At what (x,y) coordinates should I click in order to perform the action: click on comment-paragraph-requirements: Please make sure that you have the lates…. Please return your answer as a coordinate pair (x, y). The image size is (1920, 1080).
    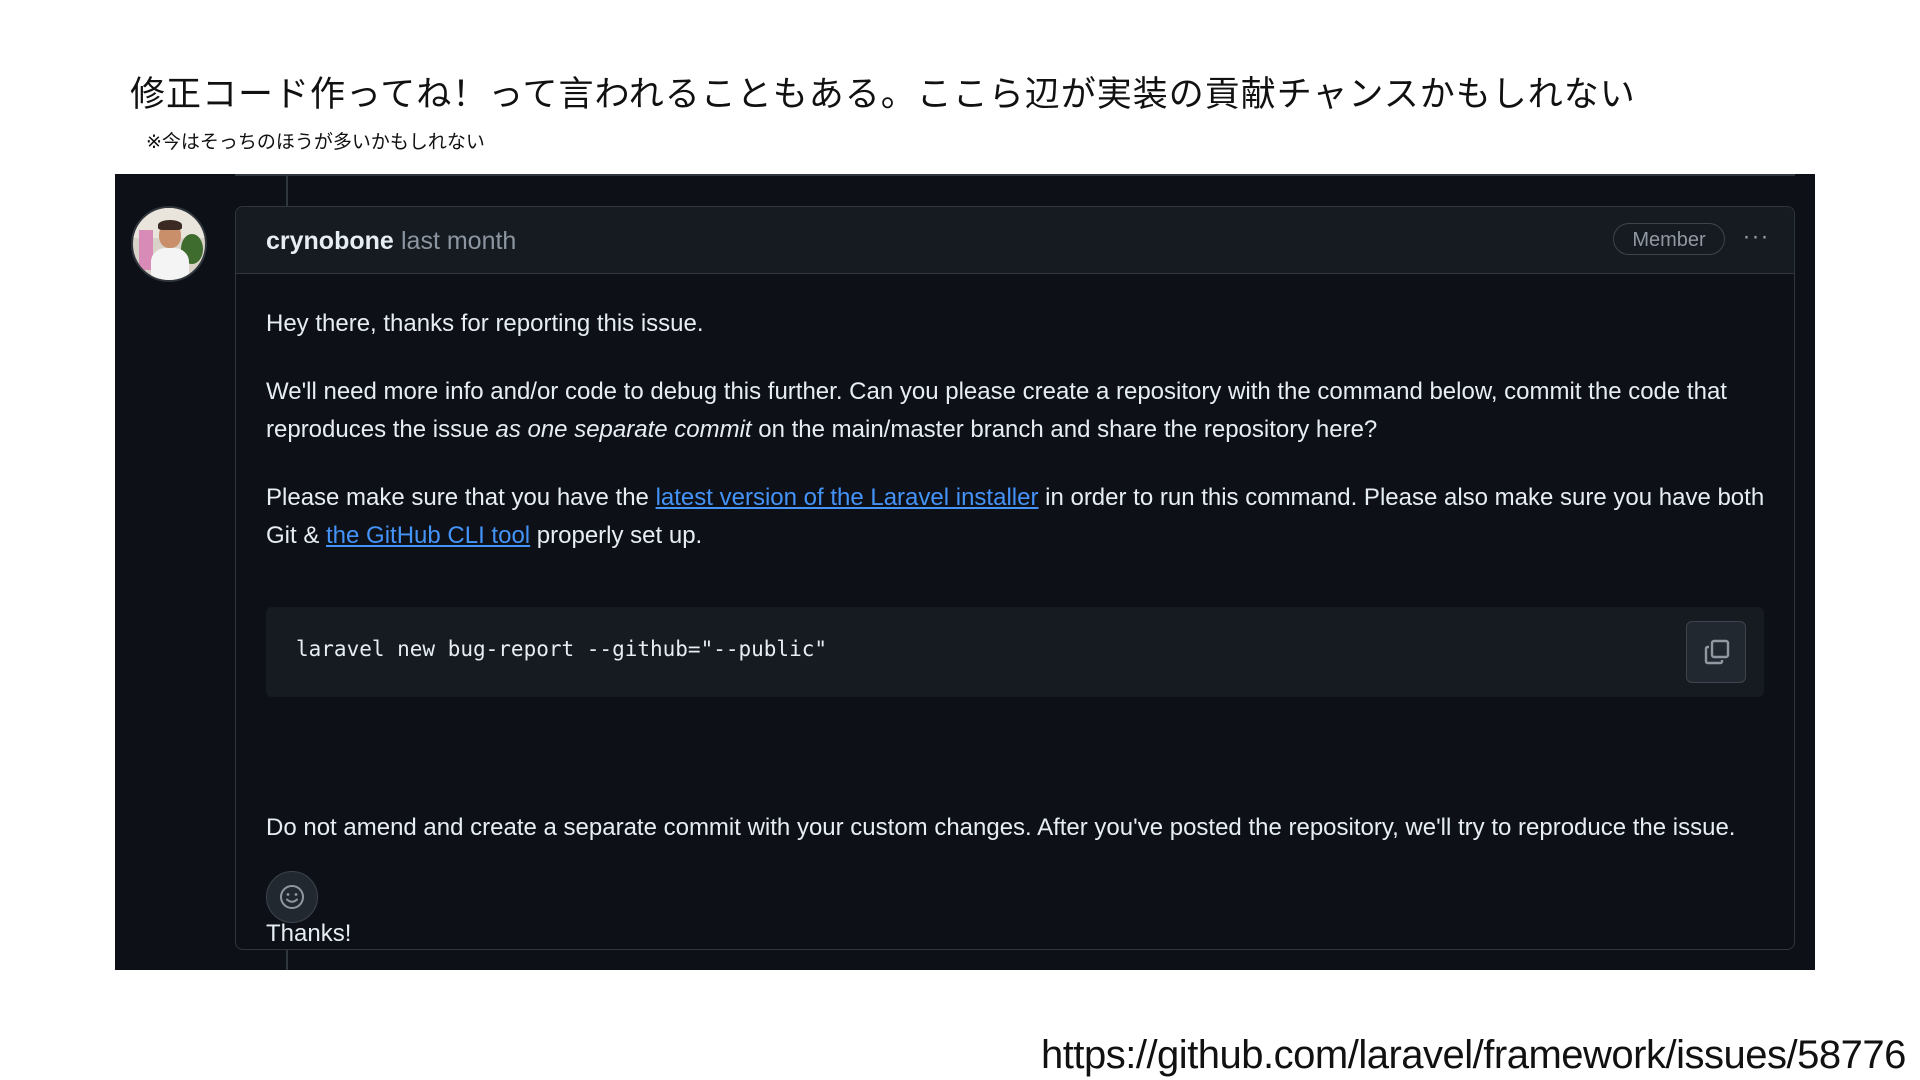
    Looking at the image, I should click on (1016, 517).